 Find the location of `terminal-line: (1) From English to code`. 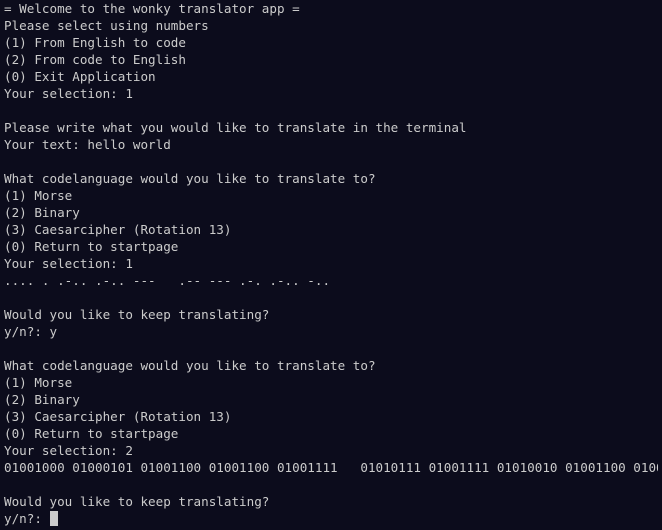

terminal-line: (1) From English to code is located at coordinates (95, 42).